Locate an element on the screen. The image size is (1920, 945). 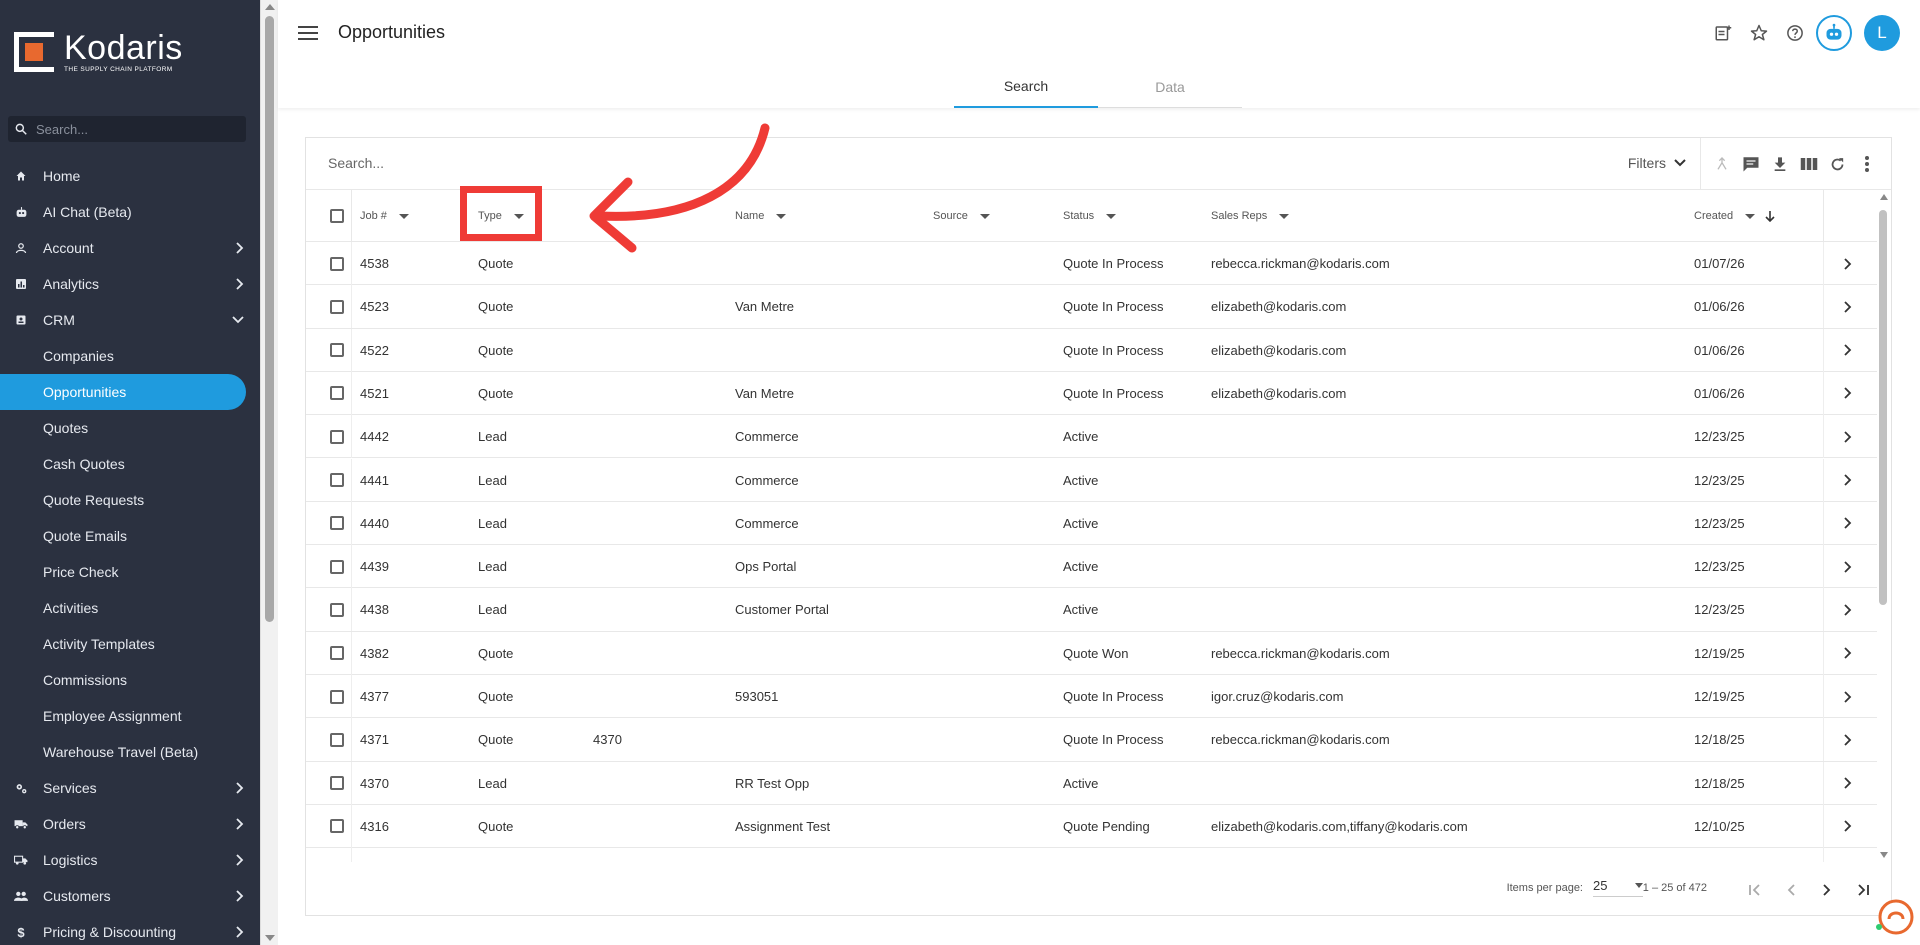
add-note-icon is located at coordinates (1723, 33).